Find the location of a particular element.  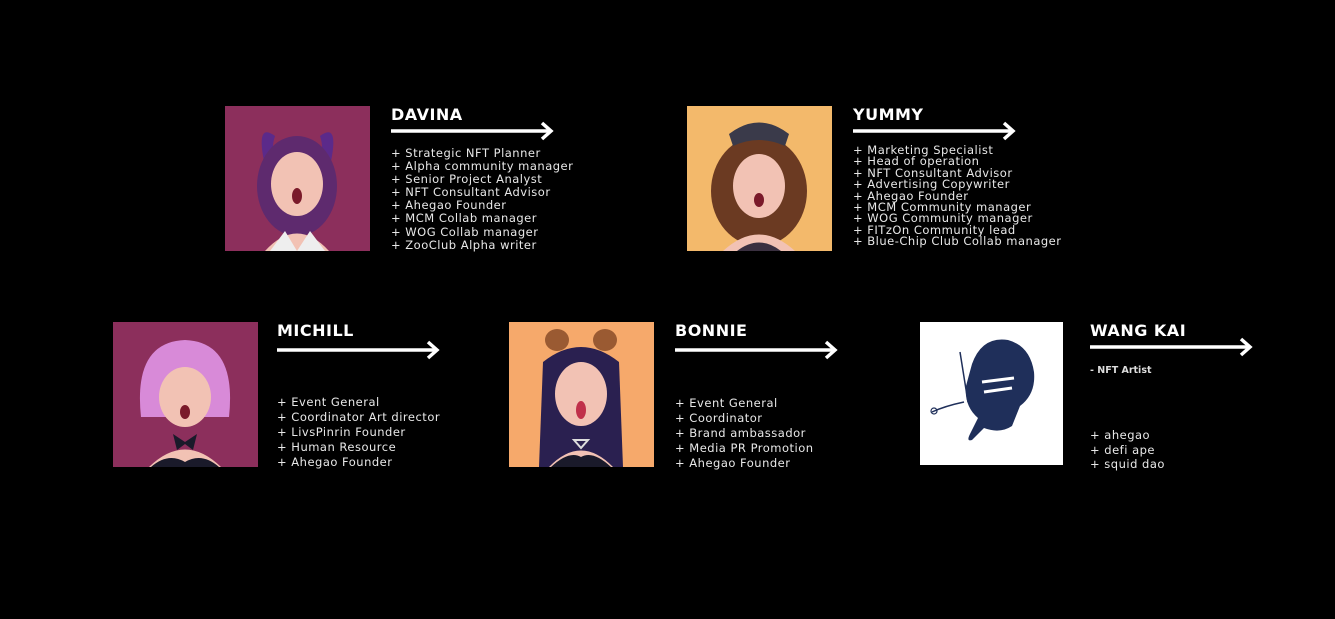

role-item: + WOG Collab manager is located at coordinates (465, 231).